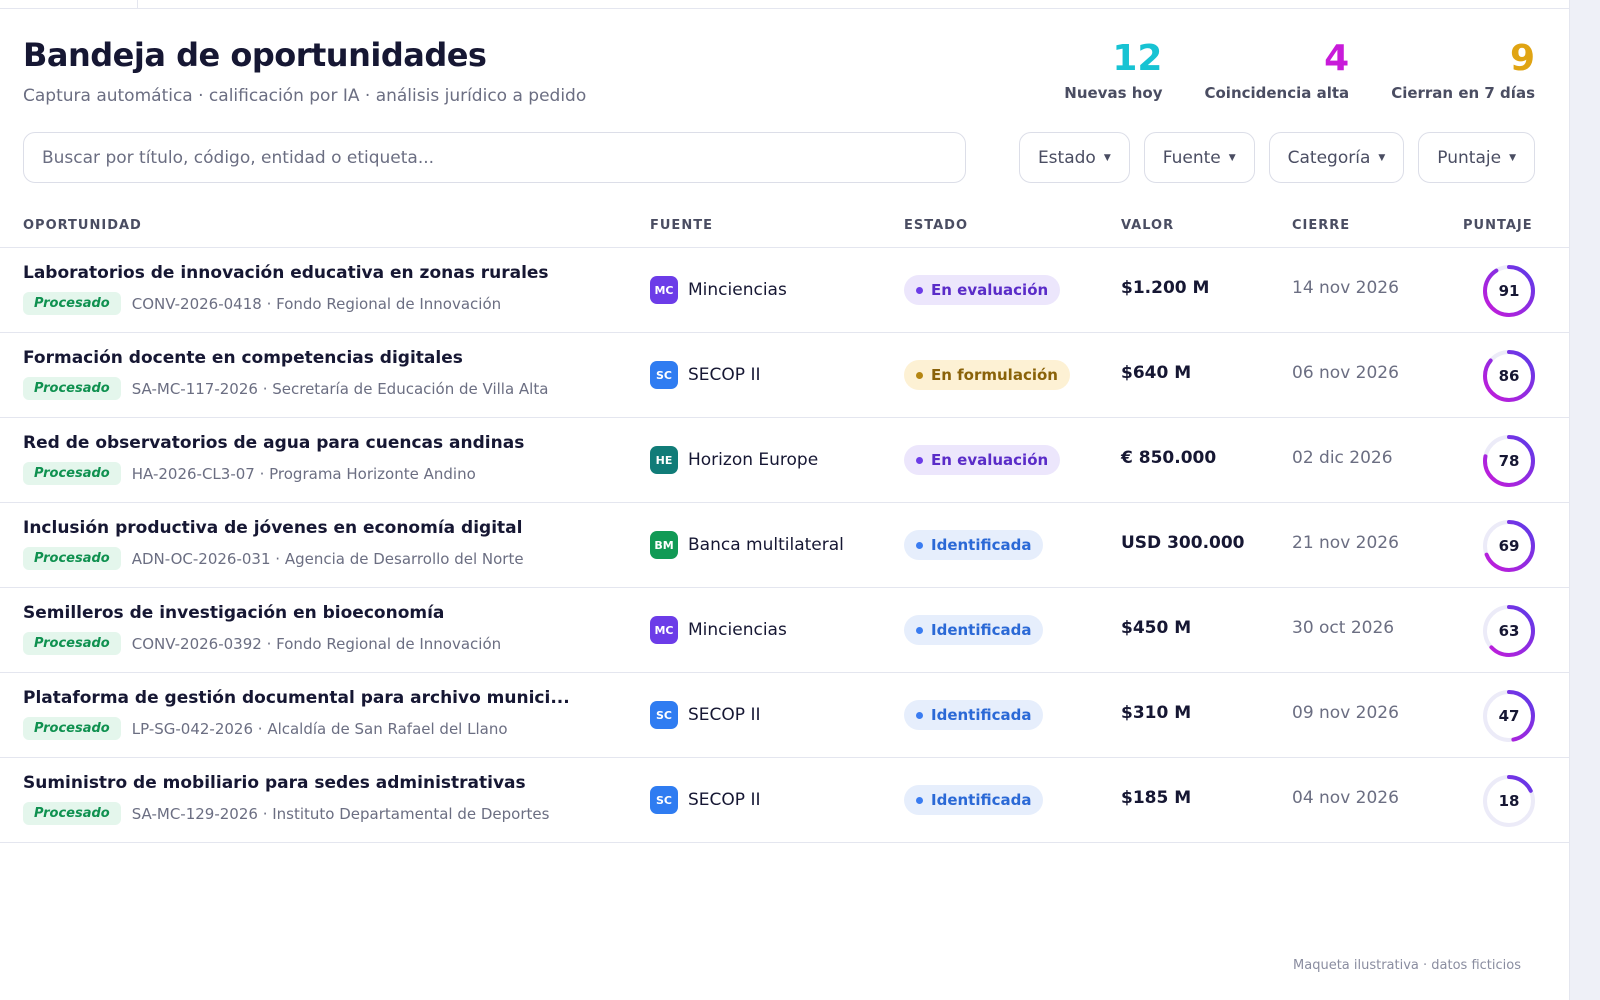 This screenshot has height=1000, width=1600. What do you see at coordinates (990, 290) in the screenshot?
I see `status-label: En evaluación` at bounding box center [990, 290].